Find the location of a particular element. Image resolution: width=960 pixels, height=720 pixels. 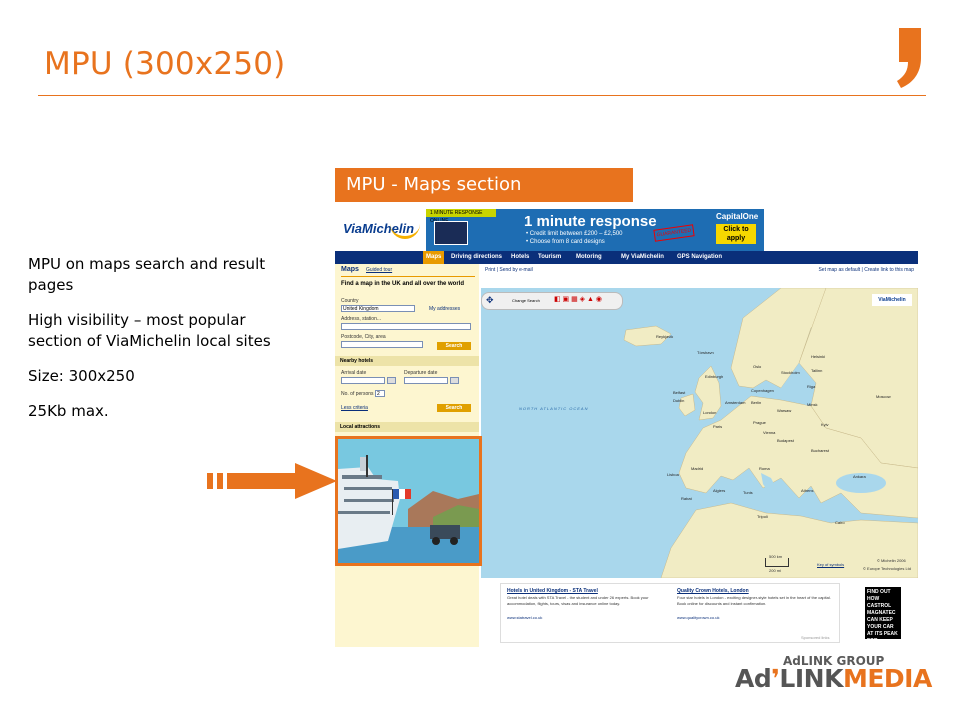

city-label: Ankara is located at coordinates (859, 476).